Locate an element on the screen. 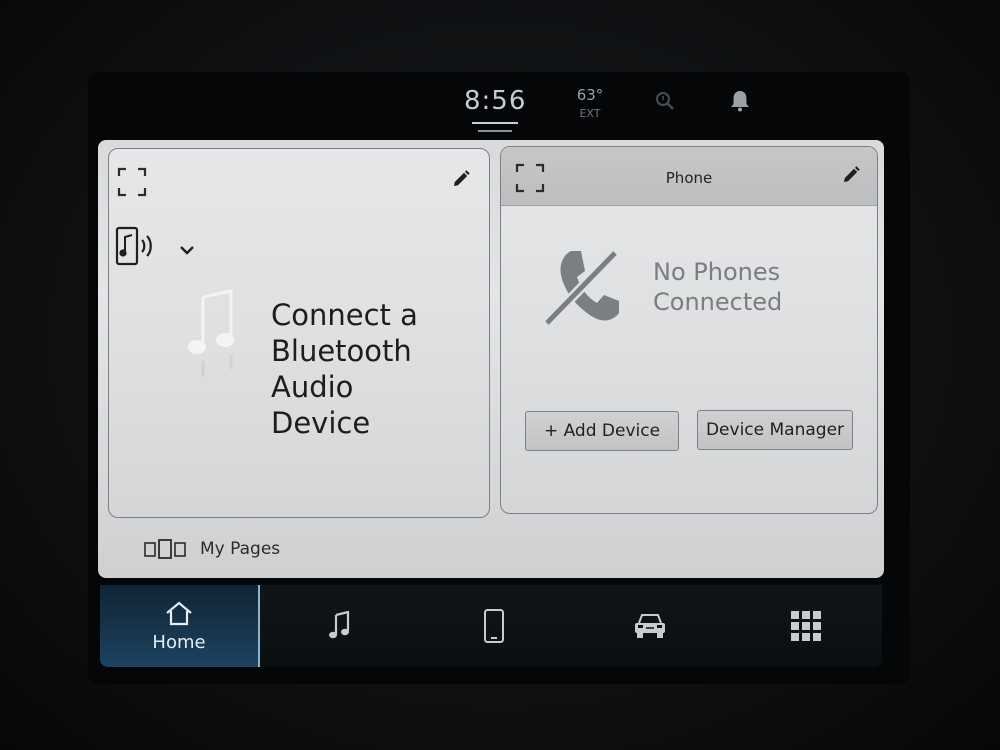 This screenshot has width=1000, height=750. my-pages-label: My Pages is located at coordinates (240, 549).